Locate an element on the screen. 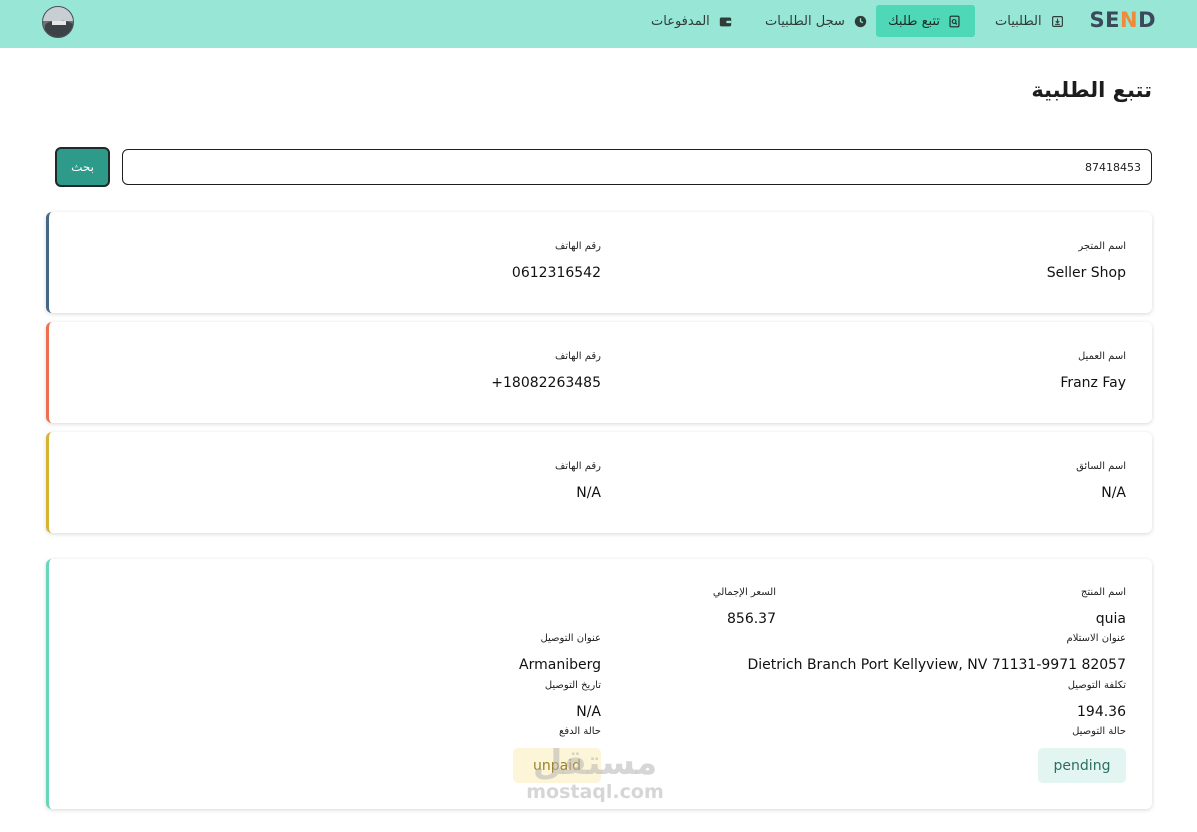 This screenshot has width=1197, height=832. total-price-label: السعر الإجمالي is located at coordinates (744, 592).